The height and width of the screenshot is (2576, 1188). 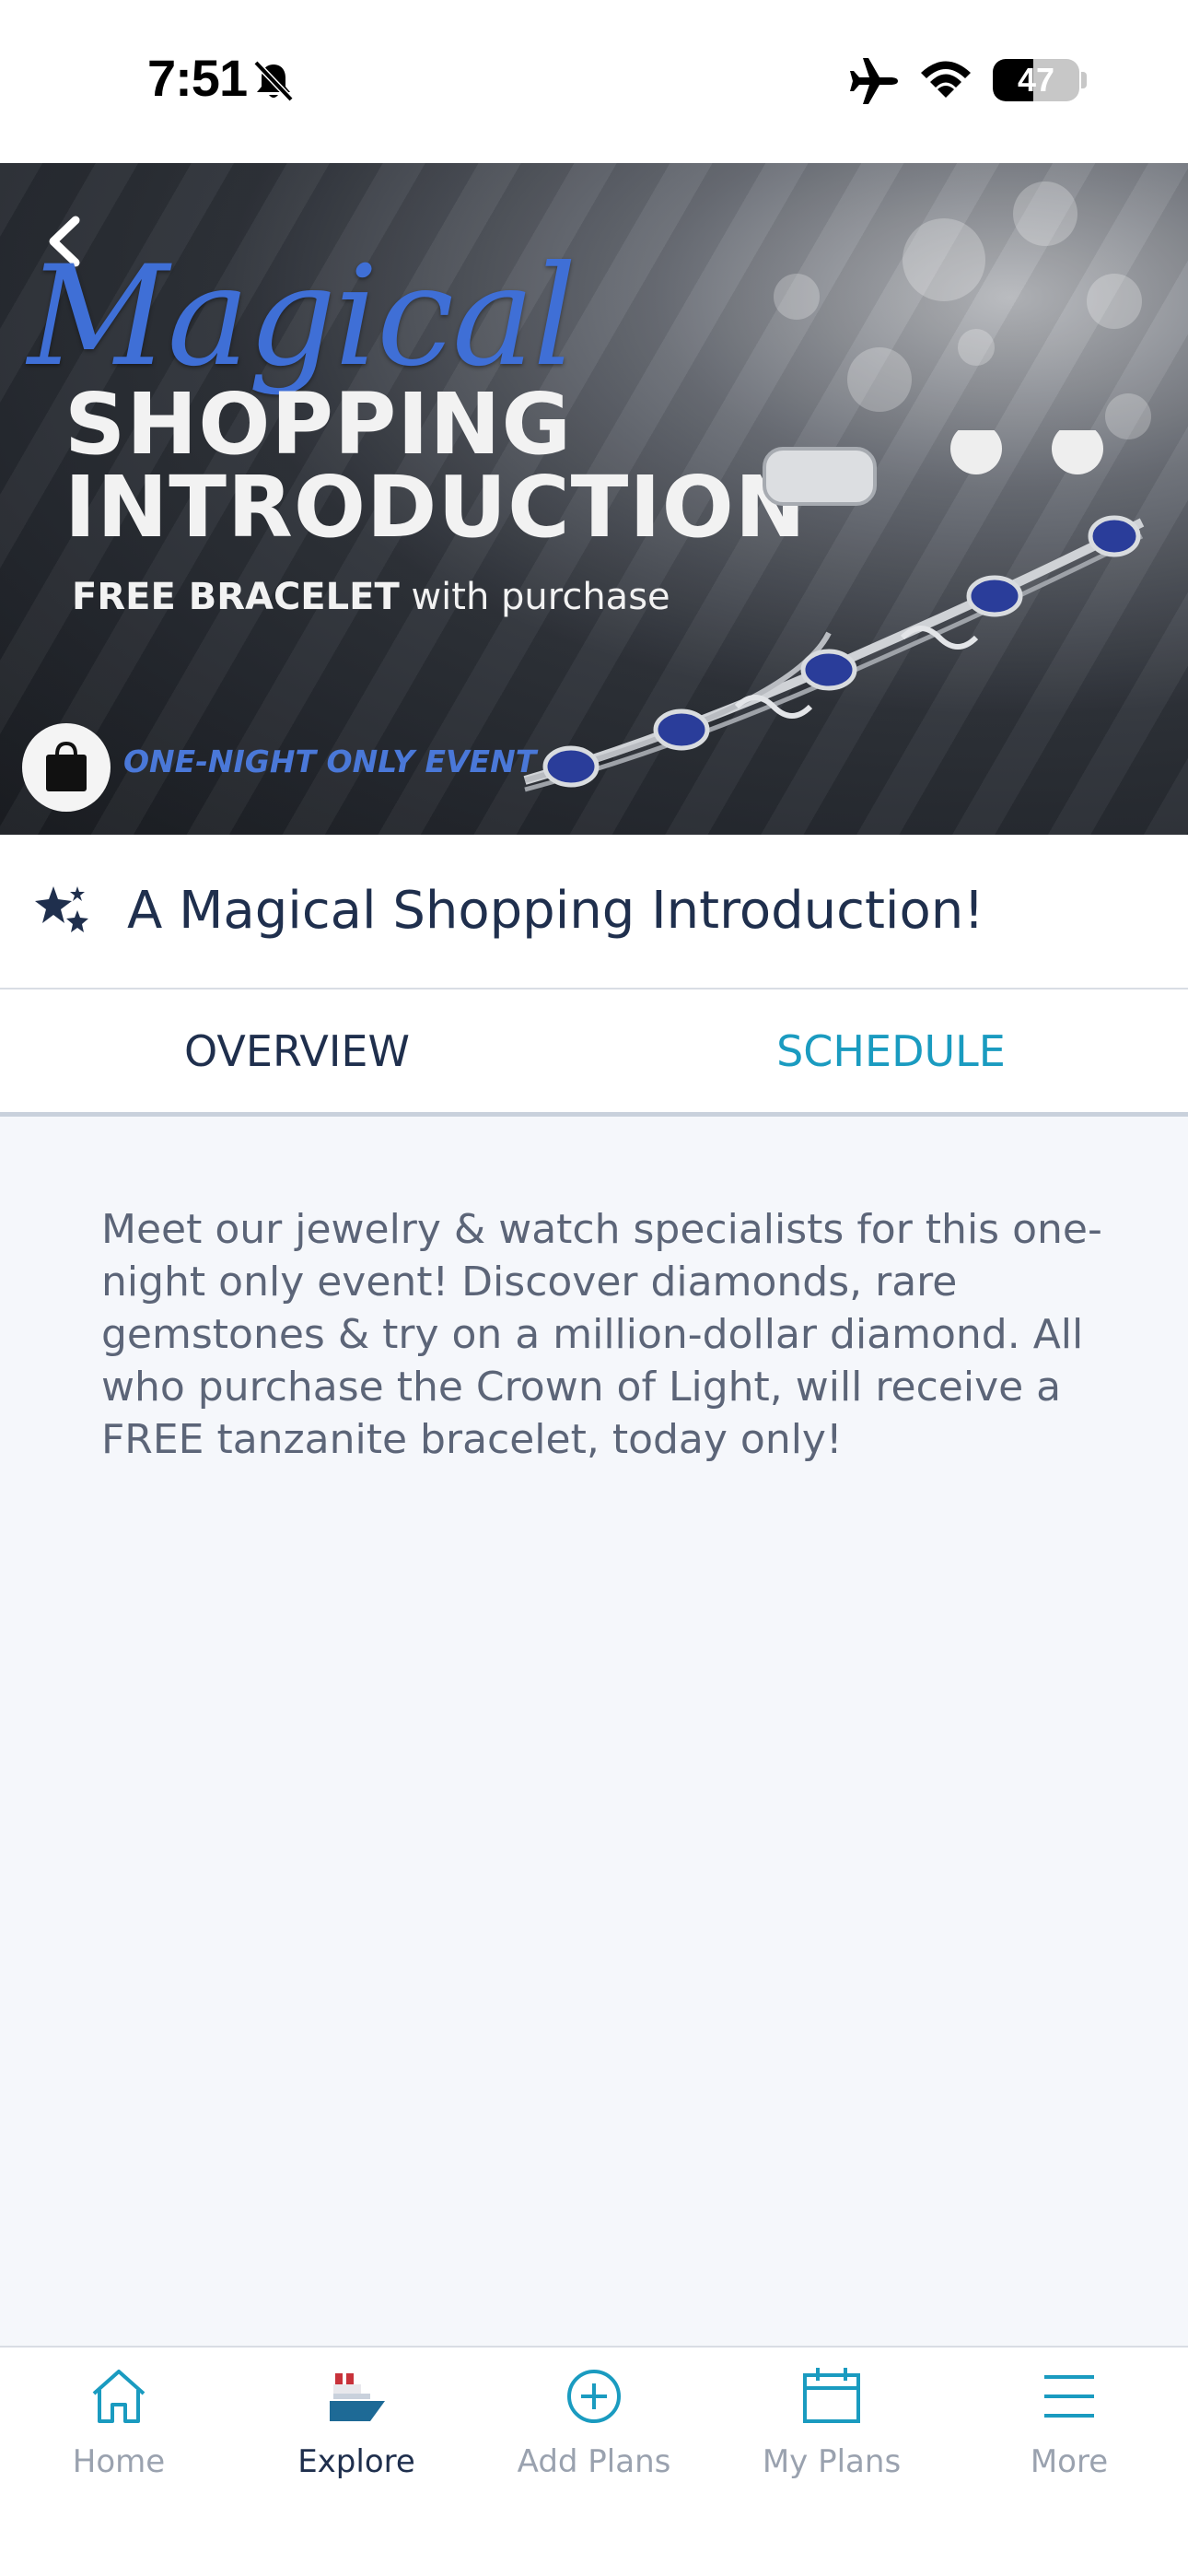 What do you see at coordinates (1069, 2396) in the screenshot?
I see `menu-icon` at bounding box center [1069, 2396].